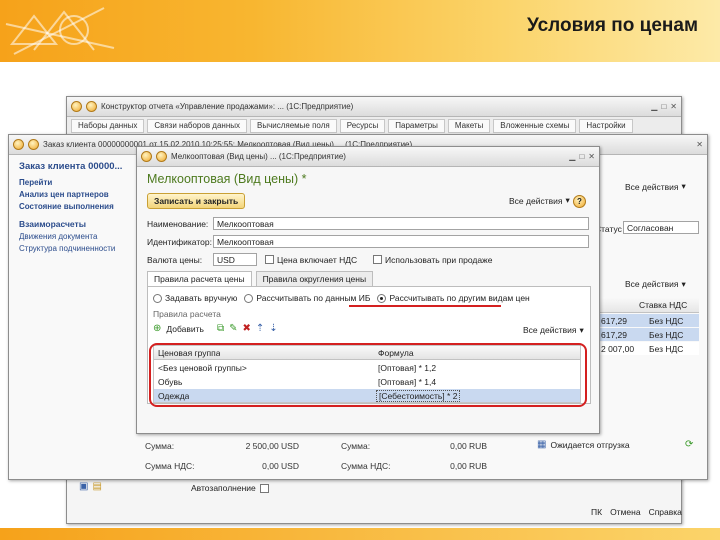  What do you see at coordinates (78, 194) in the screenshot?
I see `nav-partner-prices: Анализ цен партнеров` at bounding box center [78, 194].